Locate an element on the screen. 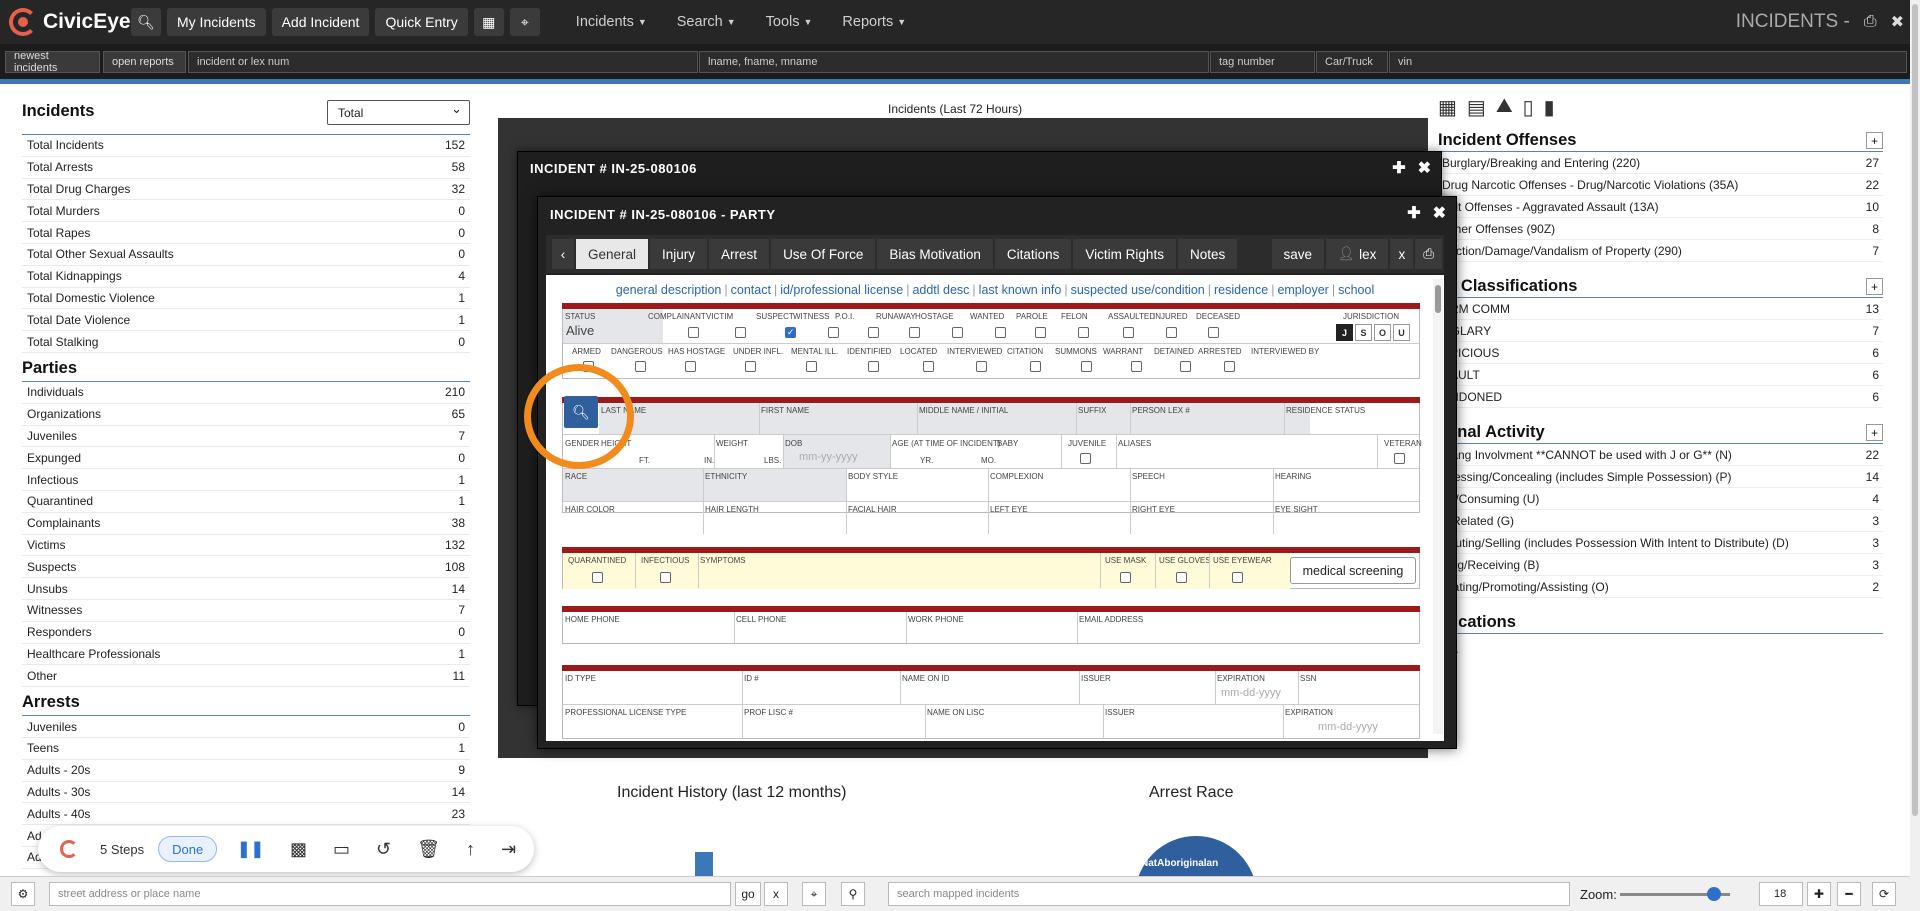  list-item: Total Date Violence 1 is located at coordinates (246, 320).